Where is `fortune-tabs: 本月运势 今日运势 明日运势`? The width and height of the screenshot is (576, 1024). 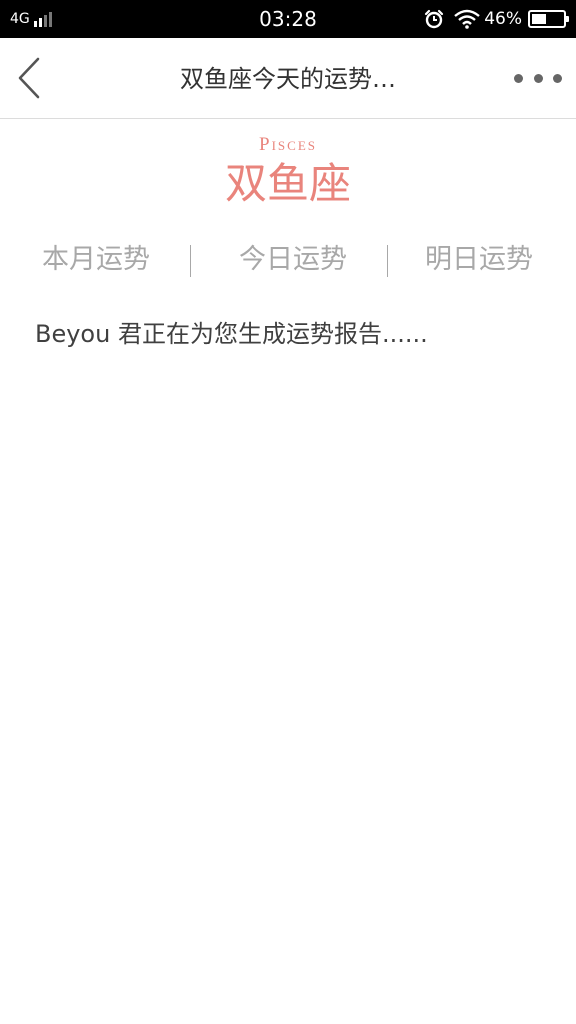
fortune-tabs: 本月运势 今日运势 明日运势 is located at coordinates (288, 262).